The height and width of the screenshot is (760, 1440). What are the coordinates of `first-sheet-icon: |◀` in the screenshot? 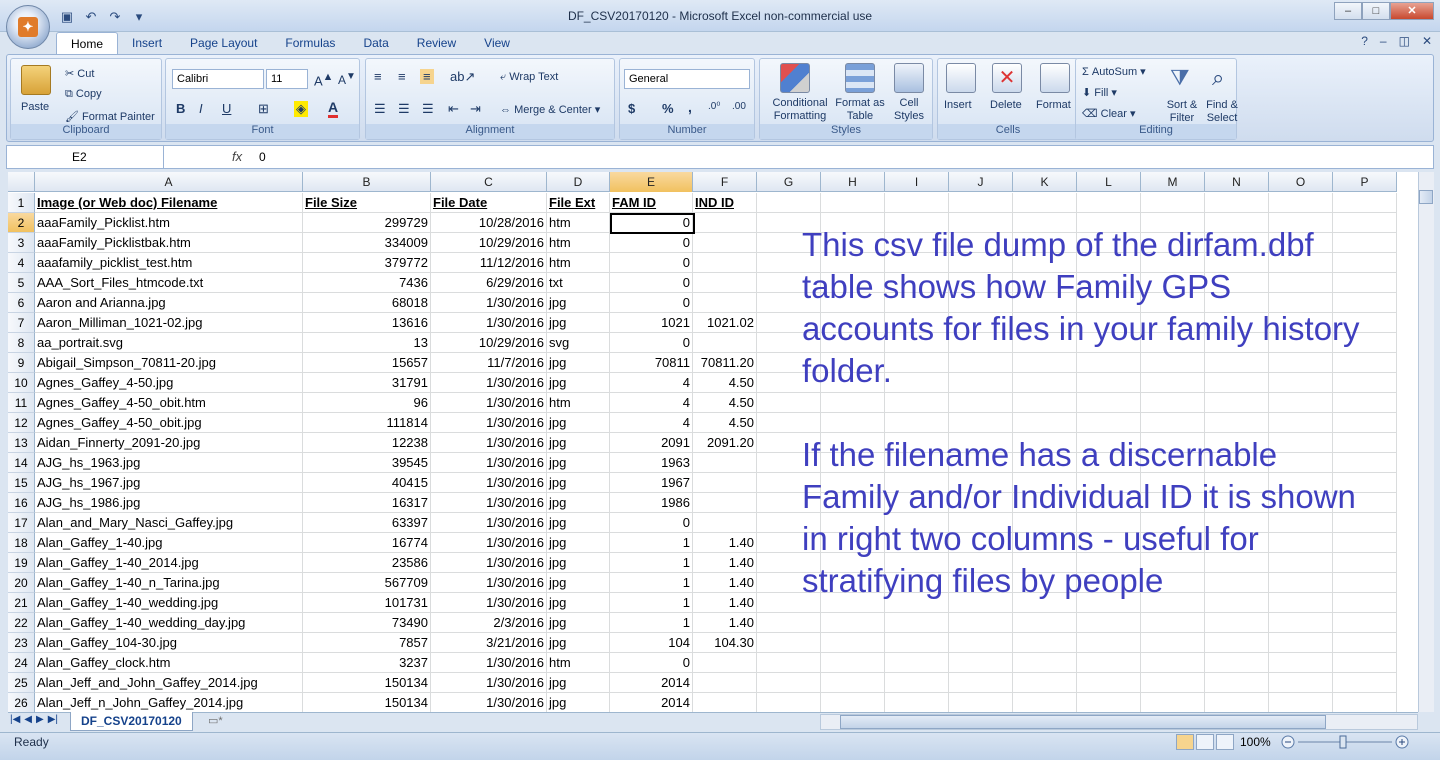 It's located at (15, 719).